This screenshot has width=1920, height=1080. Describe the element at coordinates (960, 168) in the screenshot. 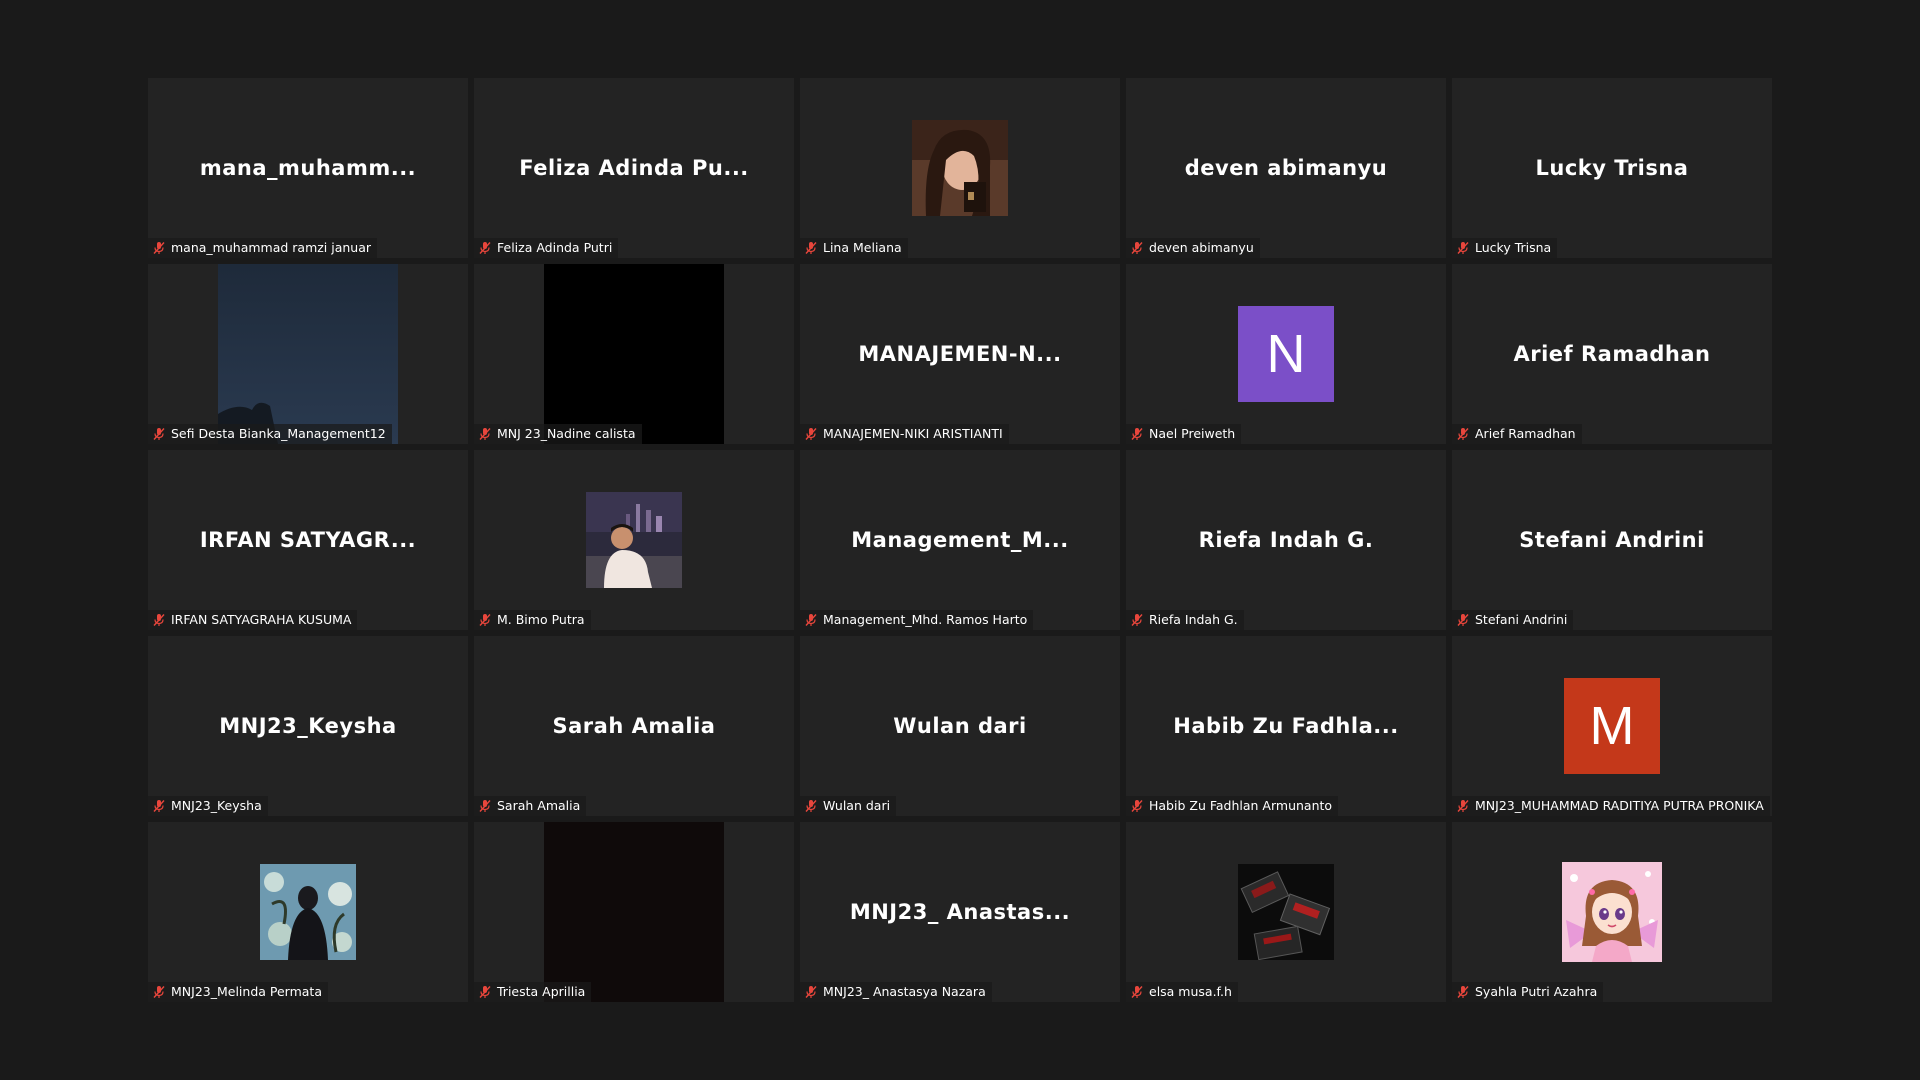

I see `participant-tile: Lina Meliana` at that location.